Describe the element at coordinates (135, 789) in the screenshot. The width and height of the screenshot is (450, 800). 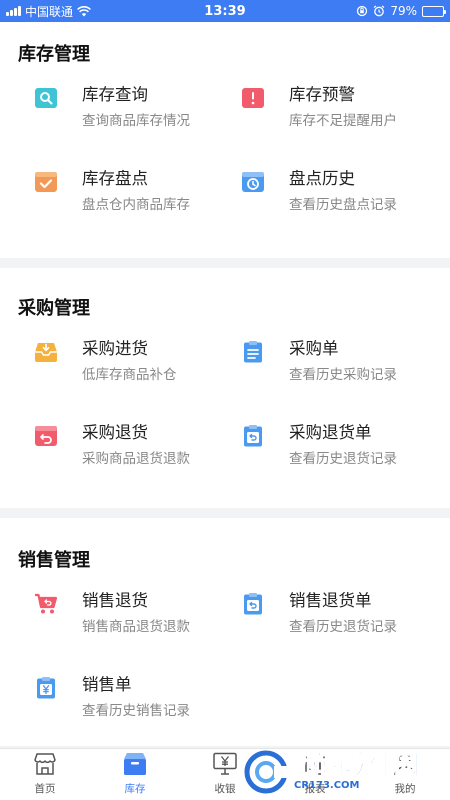
I see `tab-label: 库存` at that location.